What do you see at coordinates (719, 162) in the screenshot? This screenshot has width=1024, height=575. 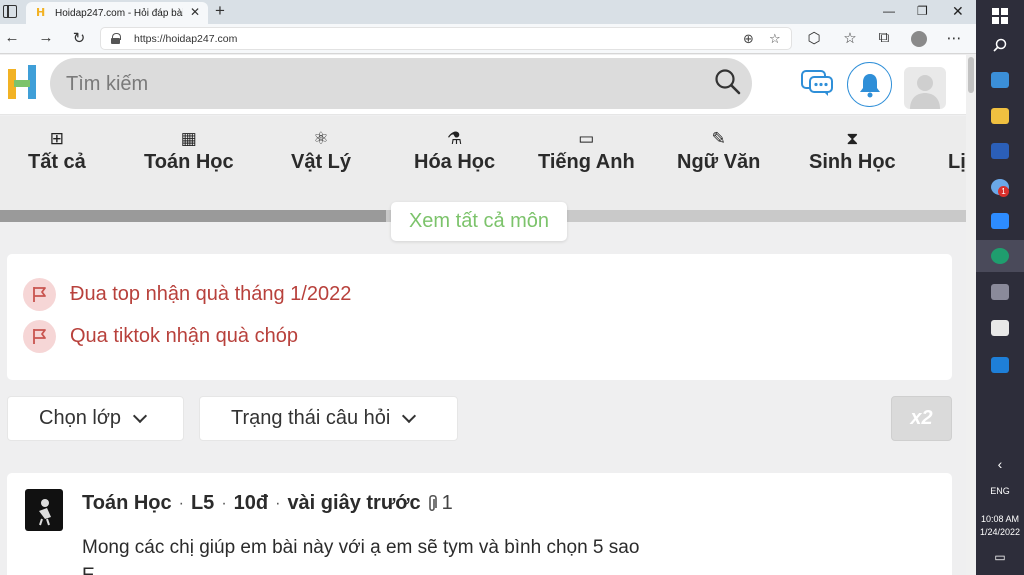 I see `subject-label: Ngữ Văn` at bounding box center [719, 162].